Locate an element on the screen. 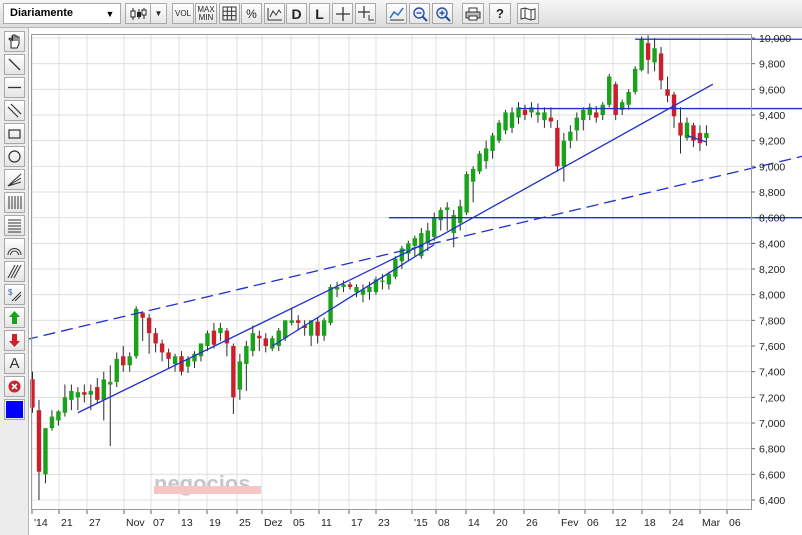  crosshair-button is located at coordinates (342, 13).